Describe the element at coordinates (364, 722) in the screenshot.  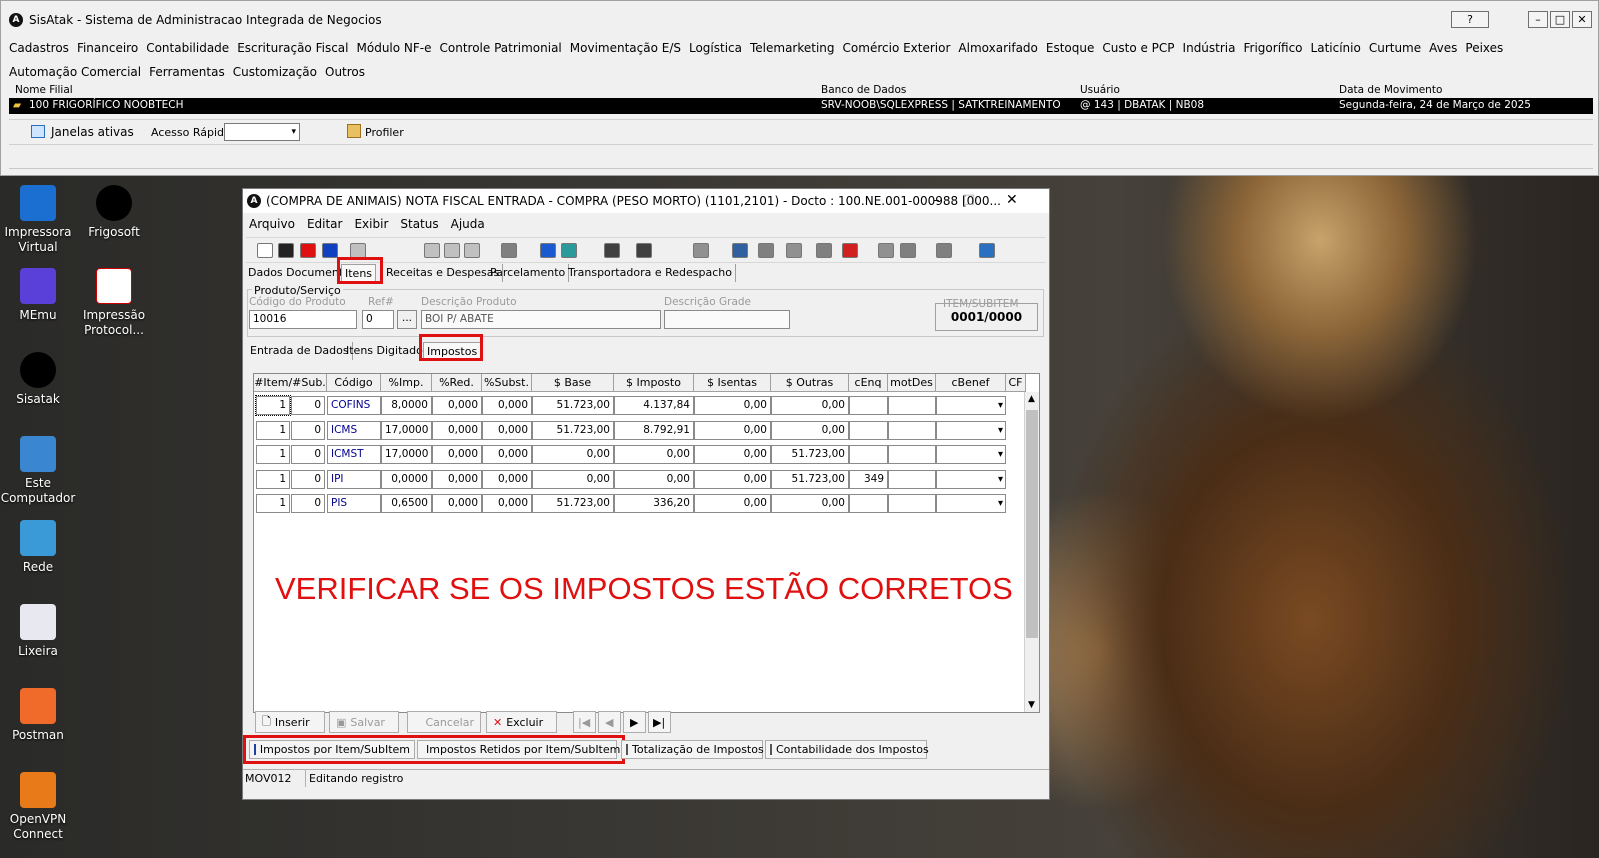
I see `salvar-button: ▣ Salvar` at that location.